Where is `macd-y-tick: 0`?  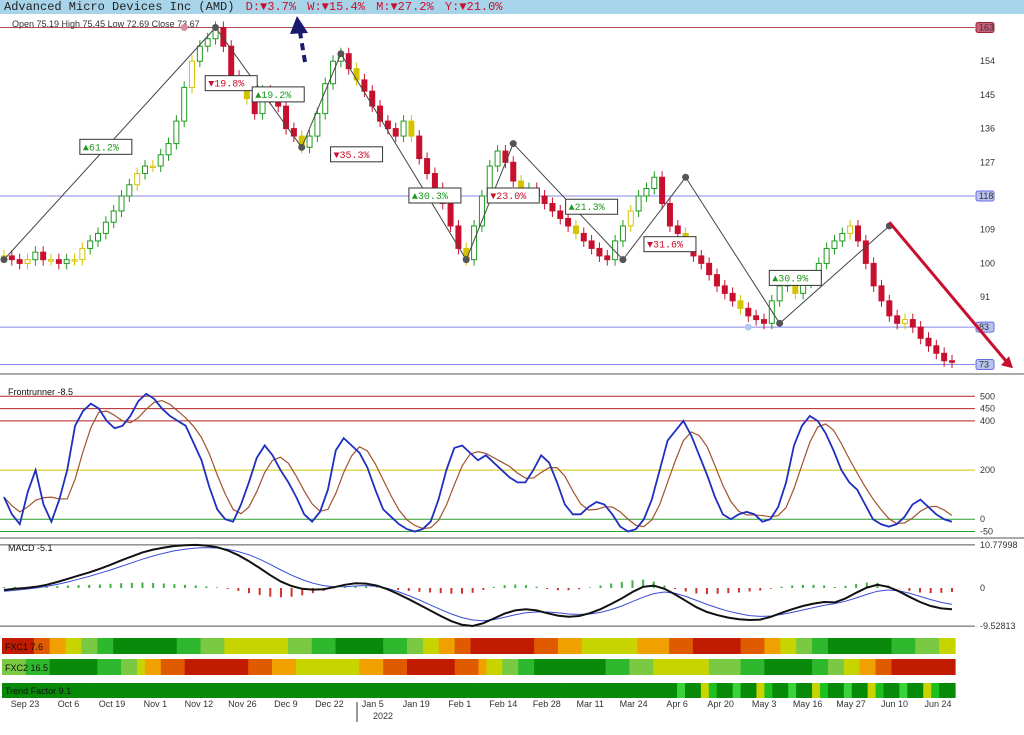 macd-y-tick: 0 is located at coordinates (982, 588).